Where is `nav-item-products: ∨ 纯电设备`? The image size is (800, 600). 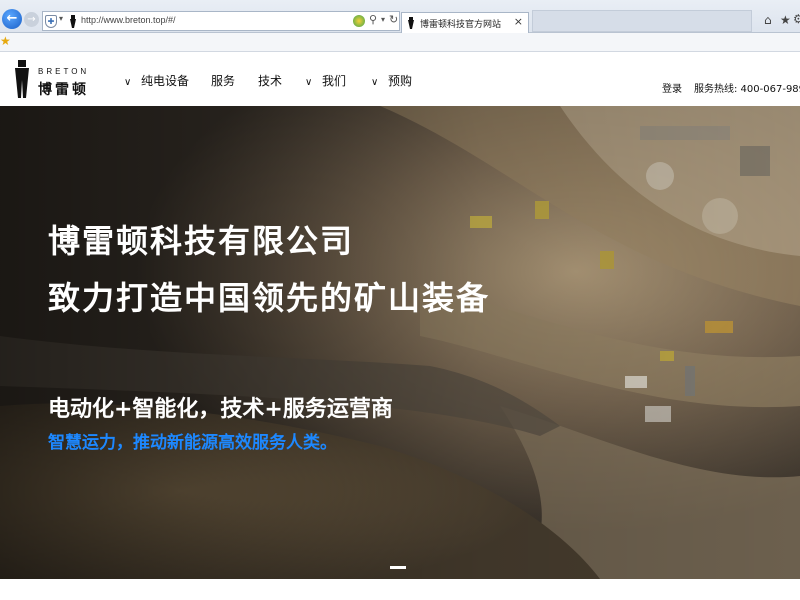 nav-item-products: ∨ 纯电设备 is located at coordinates (156, 80).